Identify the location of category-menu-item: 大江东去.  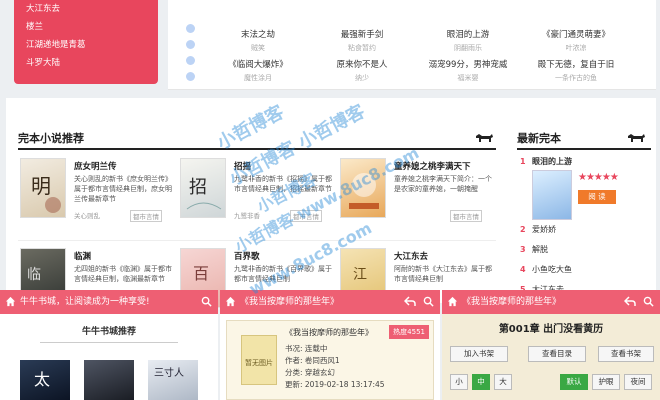
(92, 9).